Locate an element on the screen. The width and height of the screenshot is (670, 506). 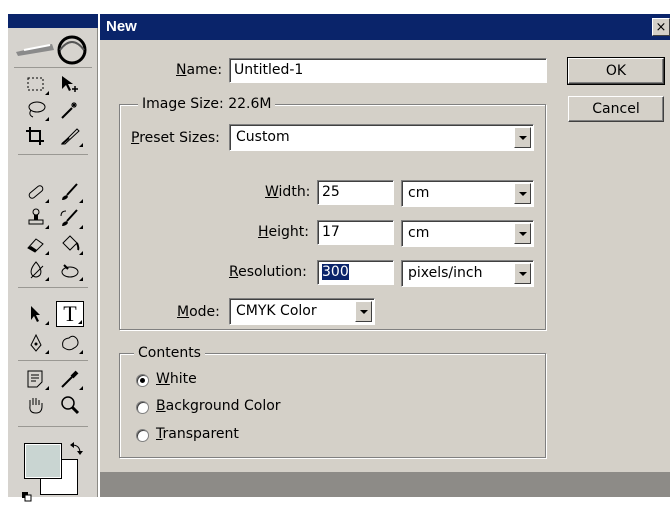
default-colors-icon is located at coordinates (27, 496).